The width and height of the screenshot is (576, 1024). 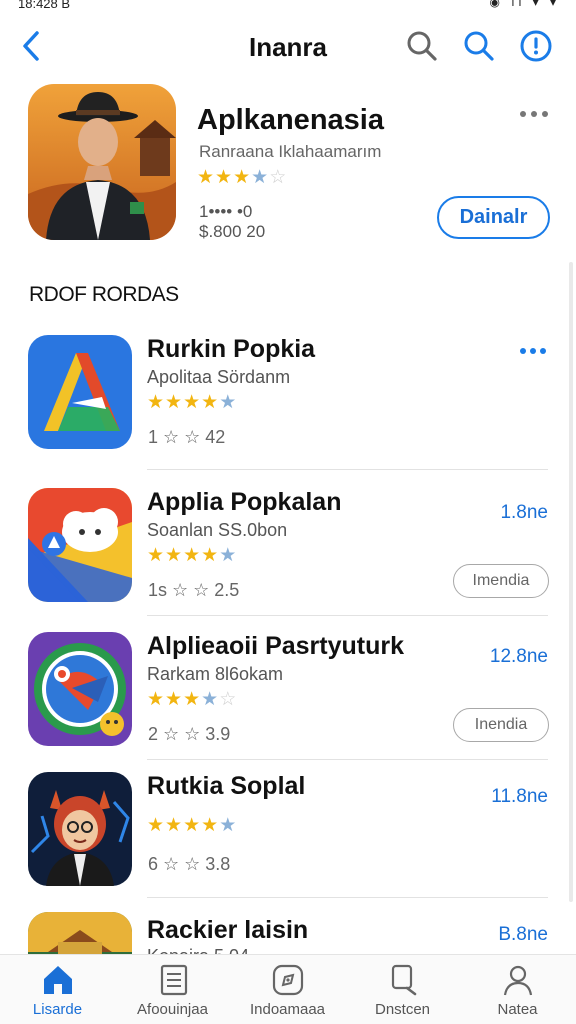 I want to click on tab-label: Dnstcen, so click(x=402, y=1009).